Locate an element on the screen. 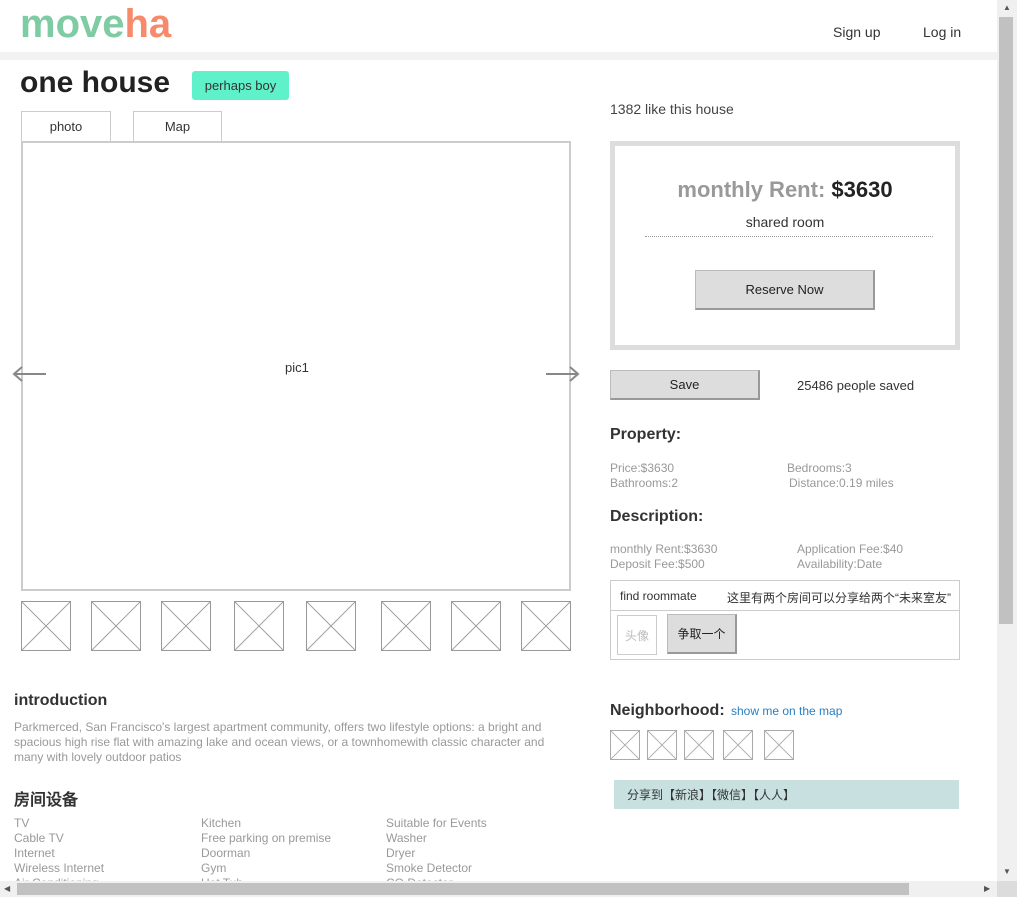 Image resolution: width=1017 pixels, height=897 pixels. amenity-item: Dryer is located at coordinates (401, 853).